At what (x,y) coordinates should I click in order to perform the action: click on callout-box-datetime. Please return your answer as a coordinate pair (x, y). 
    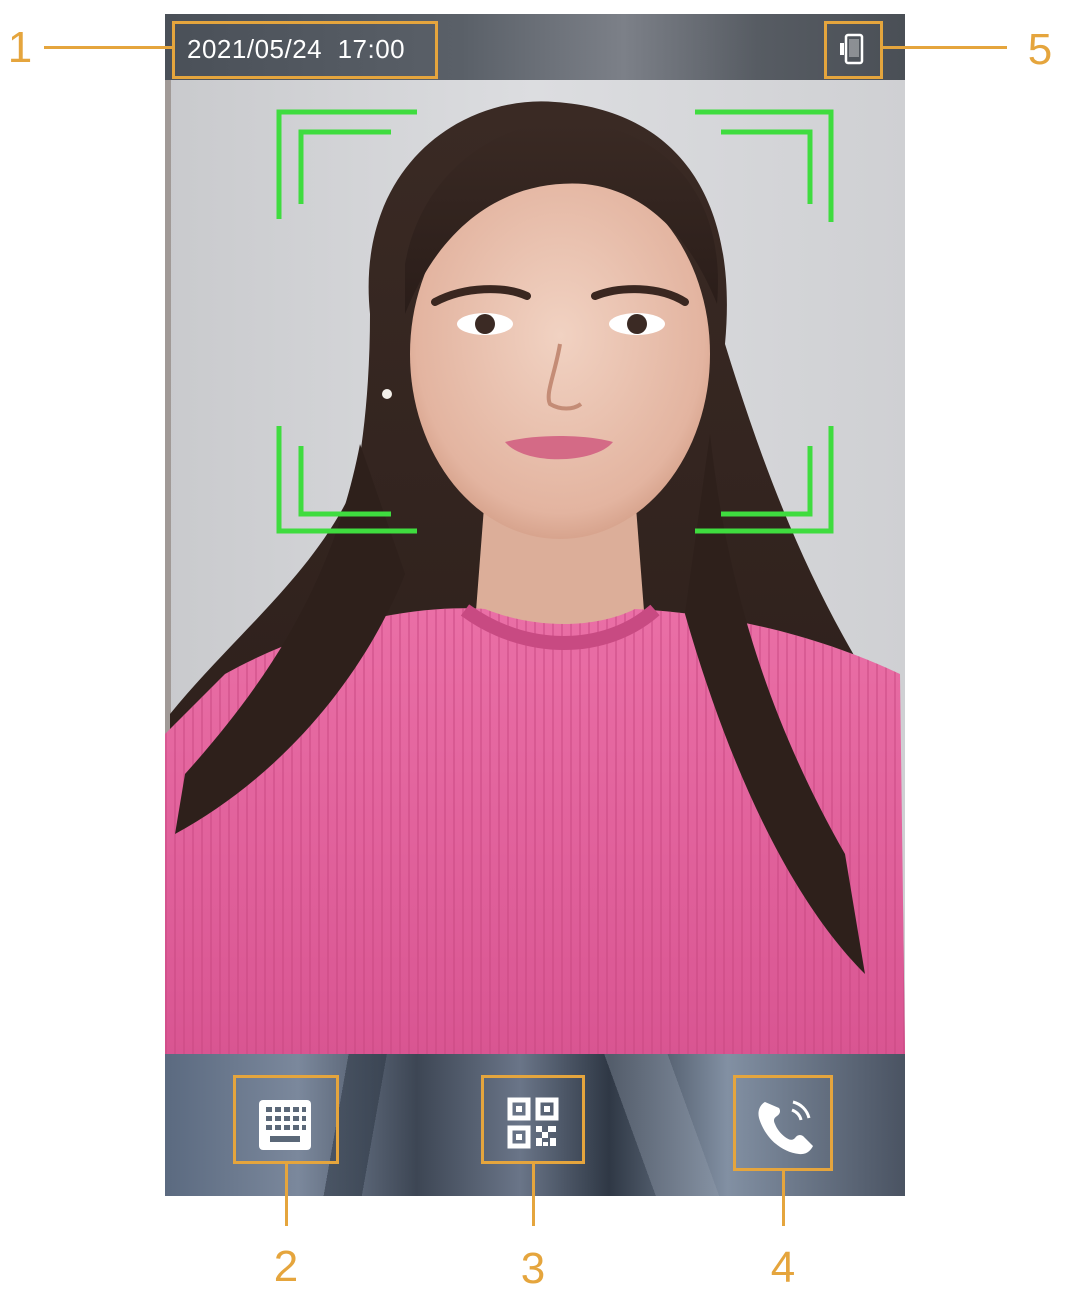
    Looking at the image, I should click on (305, 50).